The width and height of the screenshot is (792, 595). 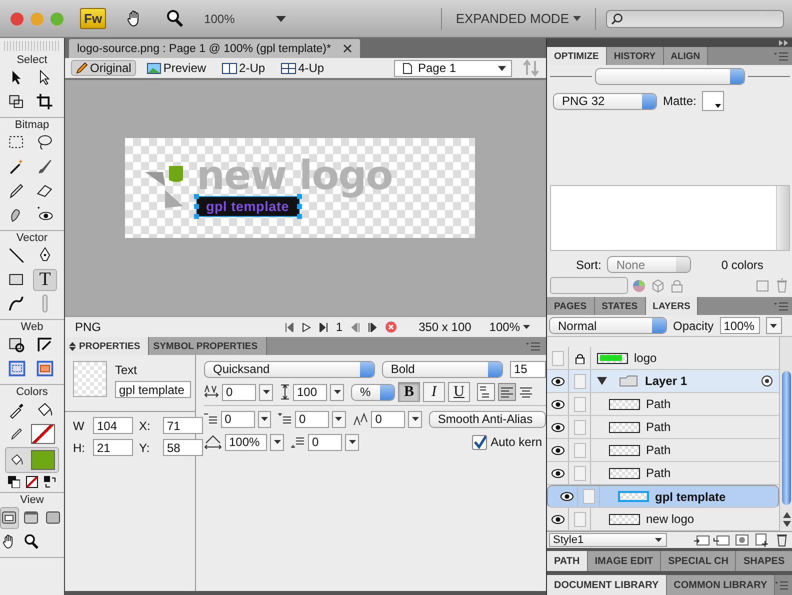 What do you see at coordinates (786, 524) in the screenshot?
I see `scroll-down-icon` at bounding box center [786, 524].